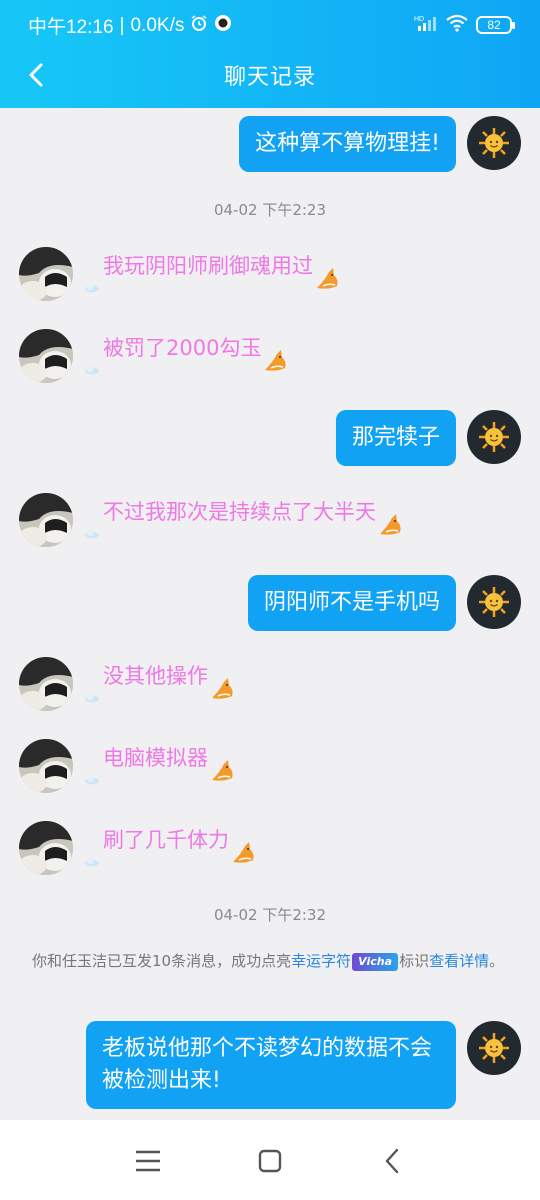  I want to click on svg-text: HD, so click(419, 19).